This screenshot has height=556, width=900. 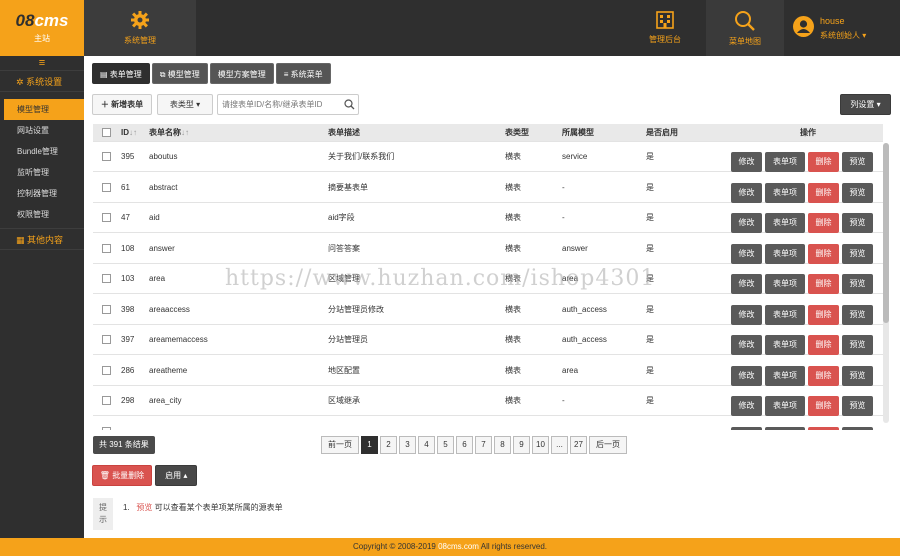 What do you see at coordinates (521, 445) in the screenshot?
I see `page-button: 9` at bounding box center [521, 445].